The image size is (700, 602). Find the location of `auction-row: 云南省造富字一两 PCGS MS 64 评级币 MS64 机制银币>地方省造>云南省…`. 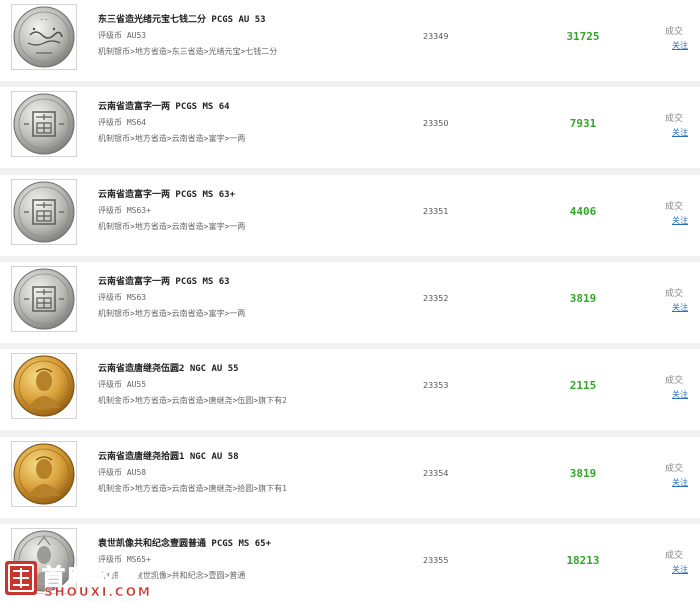

auction-row: 云南省造富字一两 PCGS MS 64 评级币 MS64 机制银币>地方省造>云南省… is located at coordinates (350, 131).